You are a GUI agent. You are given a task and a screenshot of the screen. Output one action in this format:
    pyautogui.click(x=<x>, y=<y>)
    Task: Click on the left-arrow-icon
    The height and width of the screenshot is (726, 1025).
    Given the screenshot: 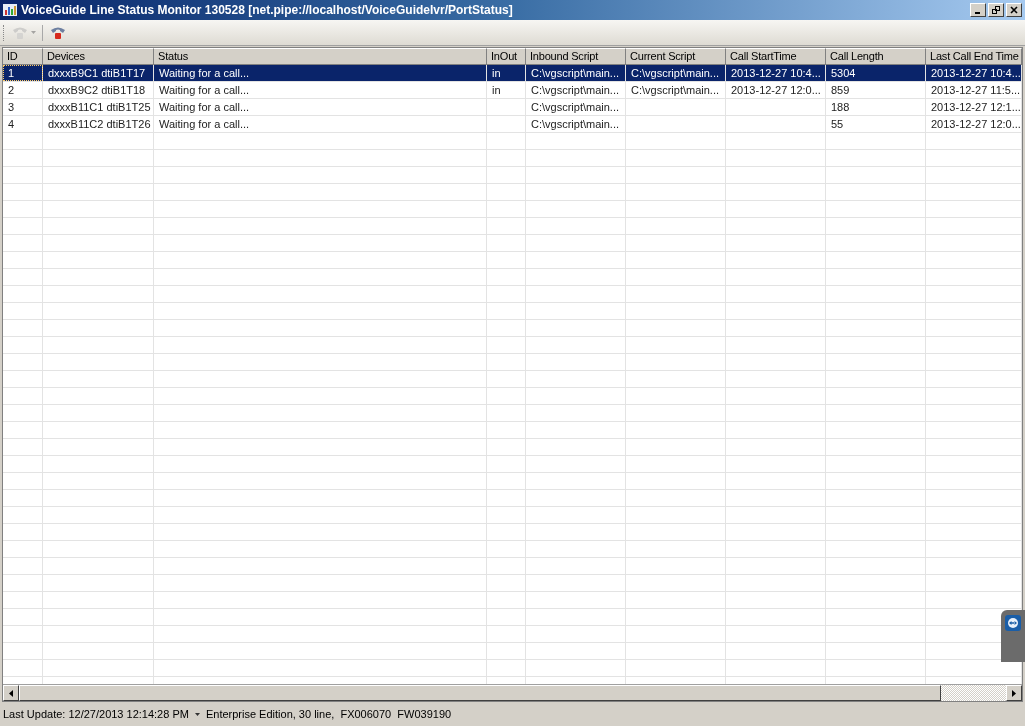 What is the action you would take?
    pyautogui.click(x=11, y=693)
    